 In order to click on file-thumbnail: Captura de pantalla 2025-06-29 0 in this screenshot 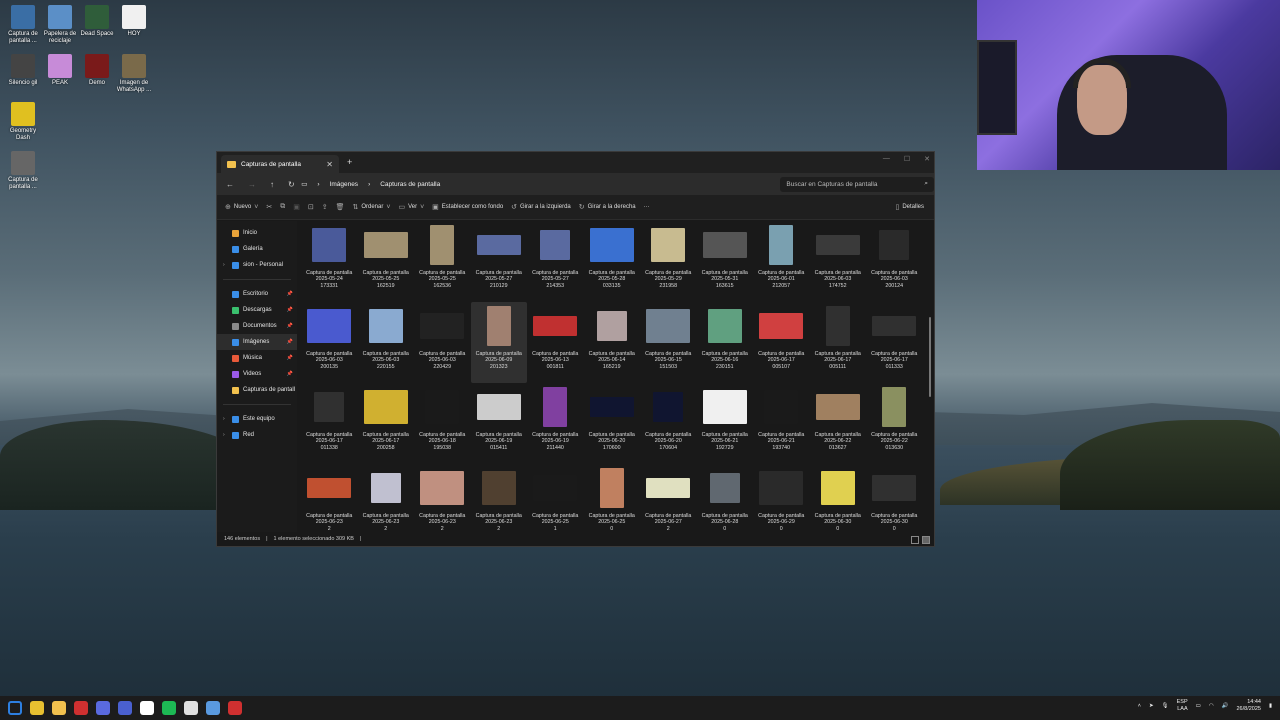, I will do `click(781, 498)`.